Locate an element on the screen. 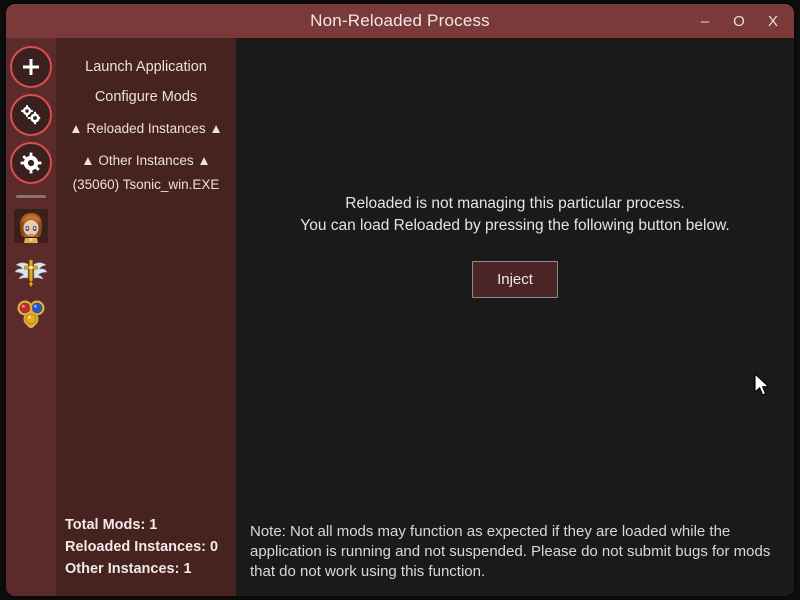 This screenshot has width=800, height=600. stat-reloaded-instances: Reloaded Instances: 0 is located at coordinates (142, 547).